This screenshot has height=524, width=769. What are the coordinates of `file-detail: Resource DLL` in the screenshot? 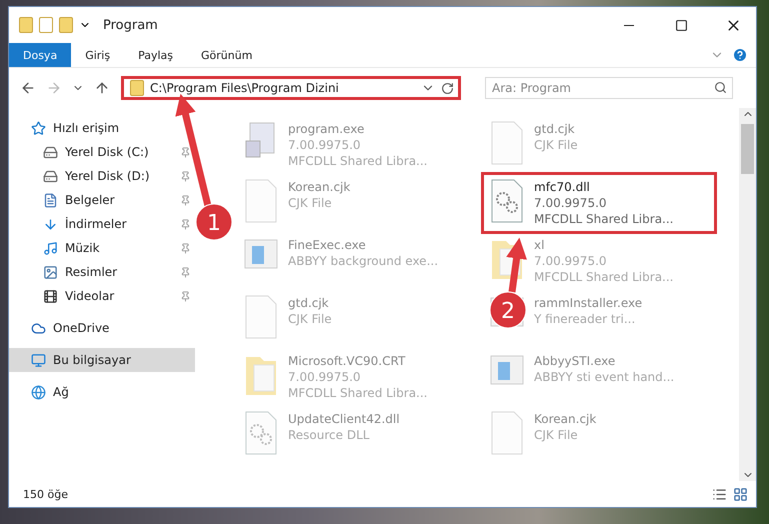 It's located at (329, 435).